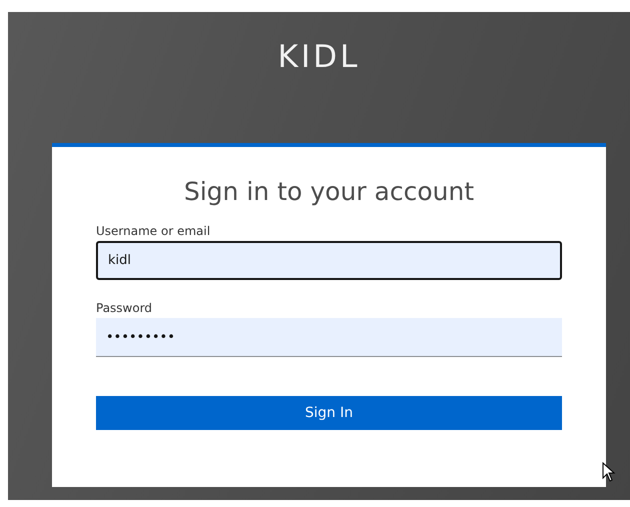 This screenshot has width=630, height=507. What do you see at coordinates (124, 308) in the screenshot?
I see `field-label: Password` at bounding box center [124, 308].